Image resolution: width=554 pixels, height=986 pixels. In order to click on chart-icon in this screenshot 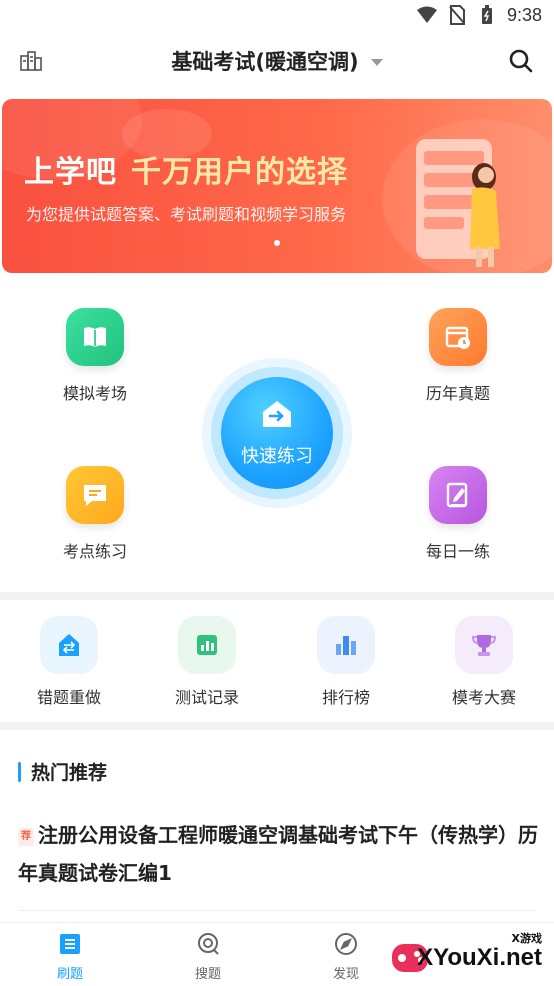, I will do `click(207, 645)`.